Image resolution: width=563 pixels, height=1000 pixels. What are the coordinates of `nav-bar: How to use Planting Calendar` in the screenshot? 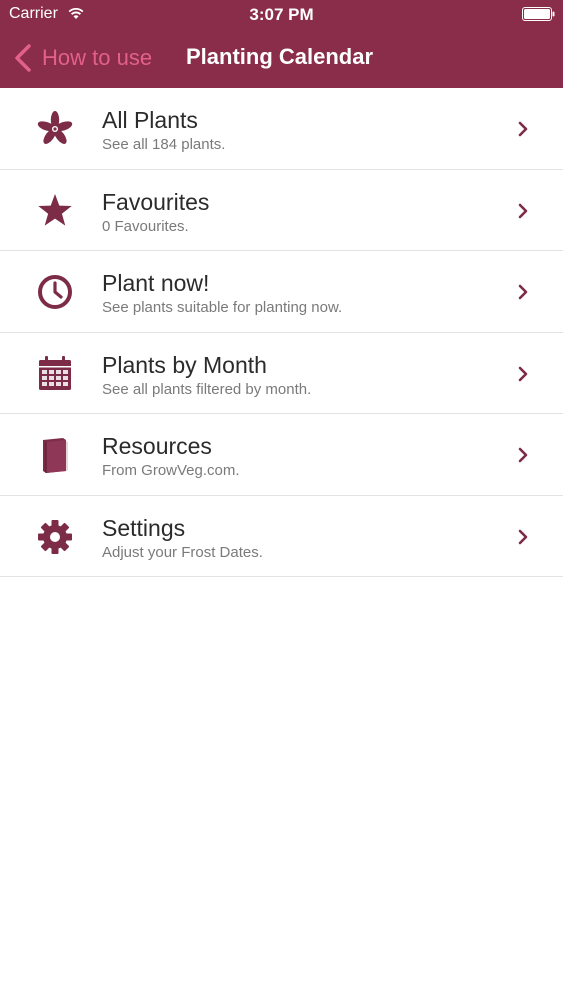 It's located at (281, 59).